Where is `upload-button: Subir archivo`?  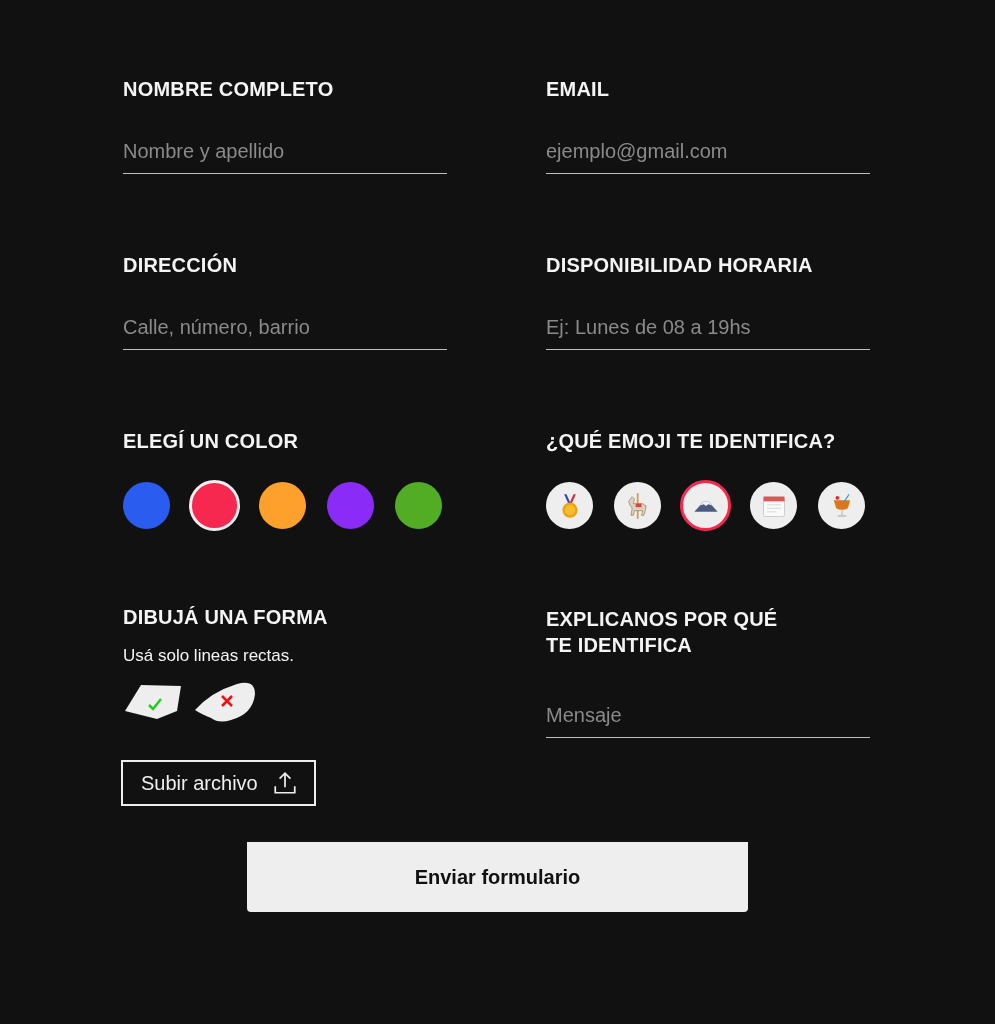 upload-button: Subir archivo is located at coordinates (218, 783).